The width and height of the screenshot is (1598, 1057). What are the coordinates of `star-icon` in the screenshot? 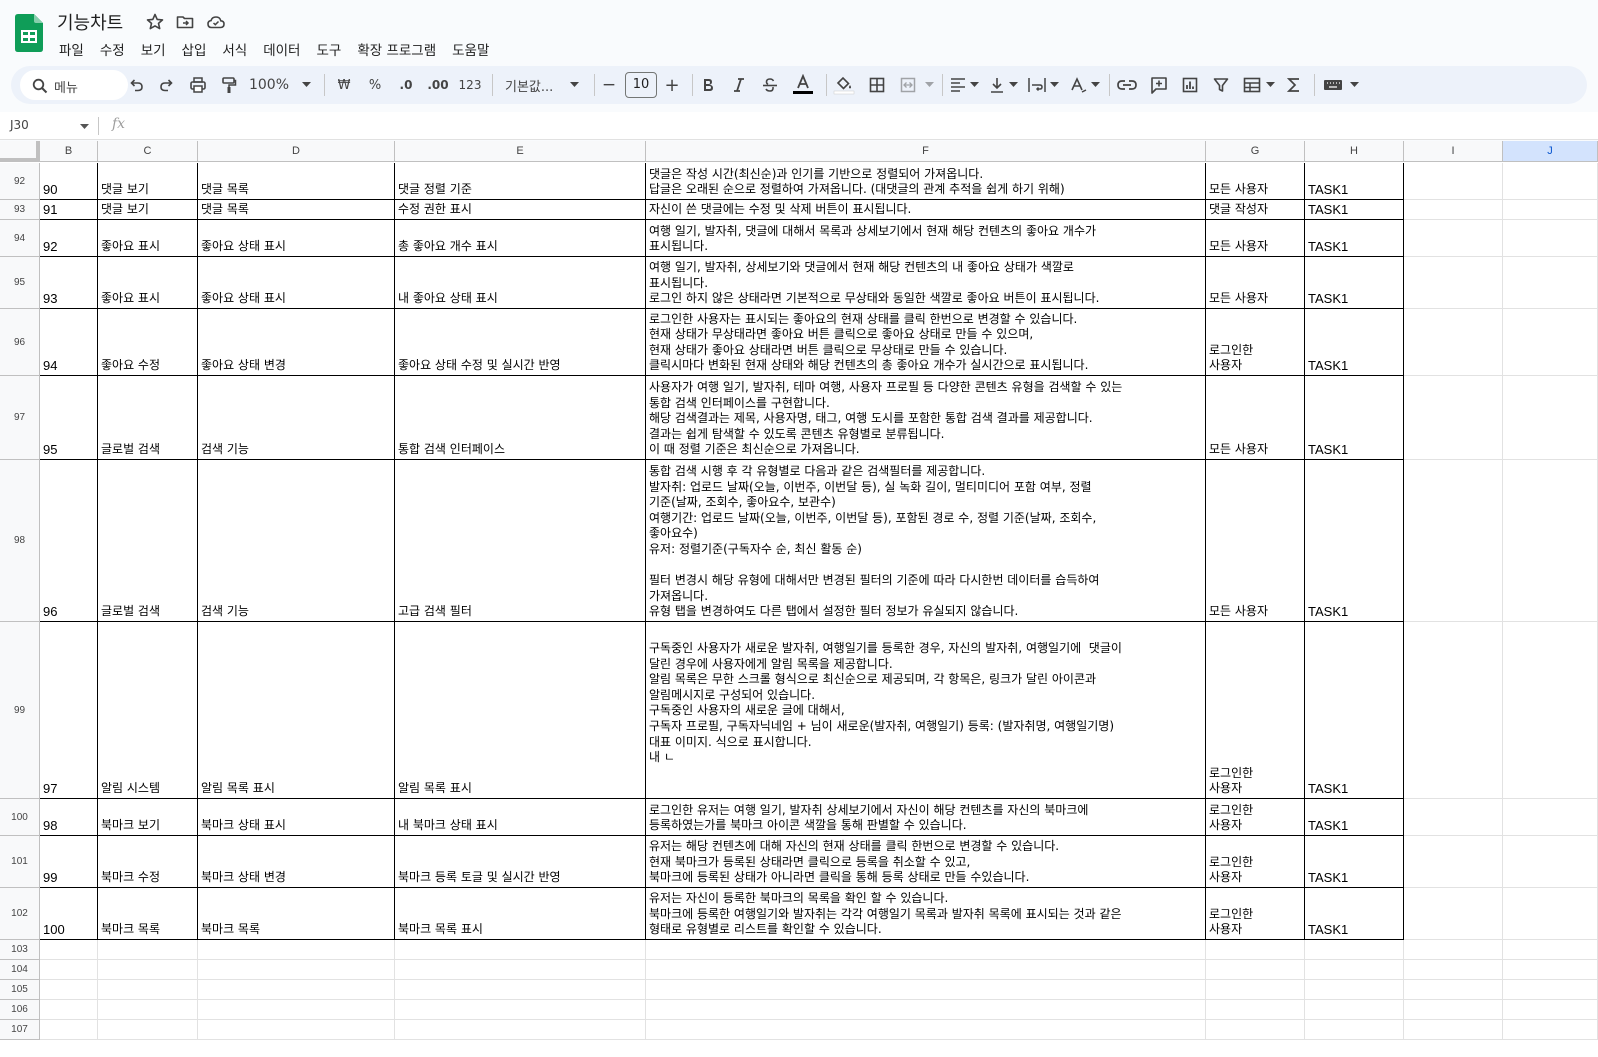 It's located at (155, 22).